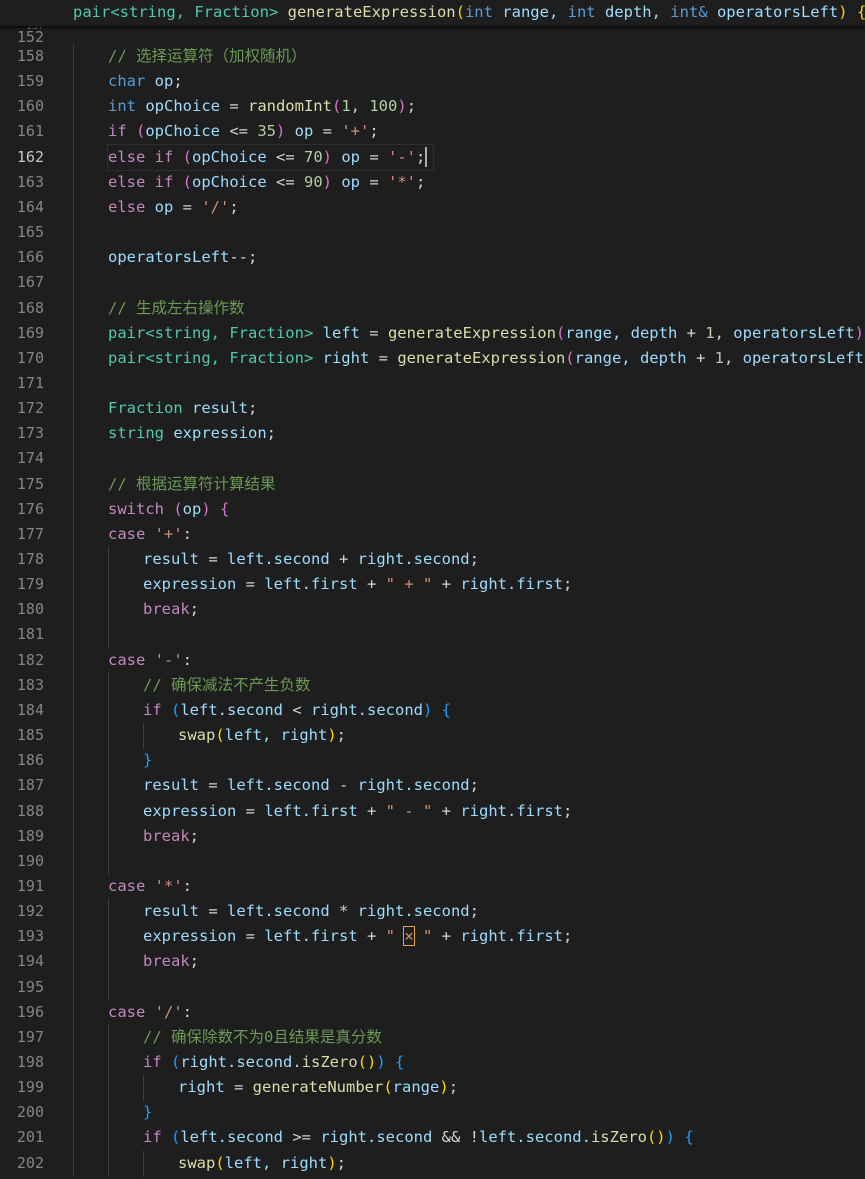  I want to click on code-line: 187 result = left.second - right.second;, so click(432, 786).